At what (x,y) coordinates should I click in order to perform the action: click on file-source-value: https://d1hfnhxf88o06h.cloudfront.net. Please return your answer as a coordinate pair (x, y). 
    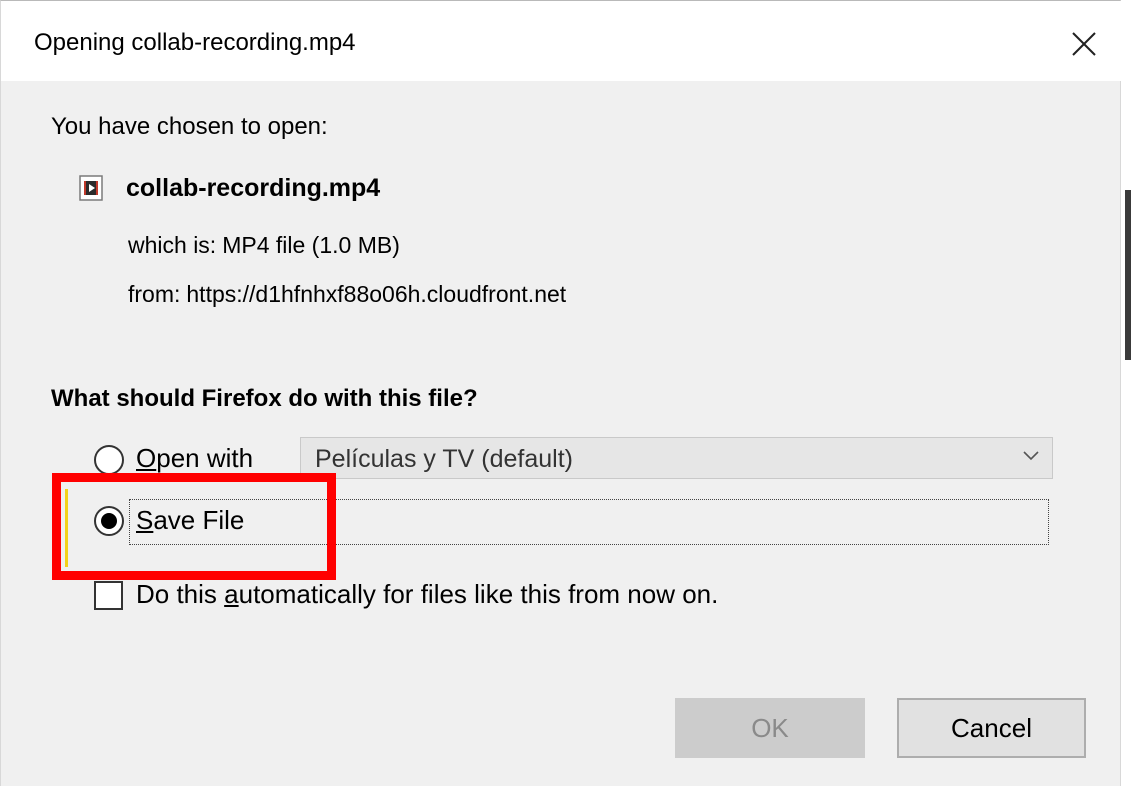
    Looking at the image, I should click on (376, 294).